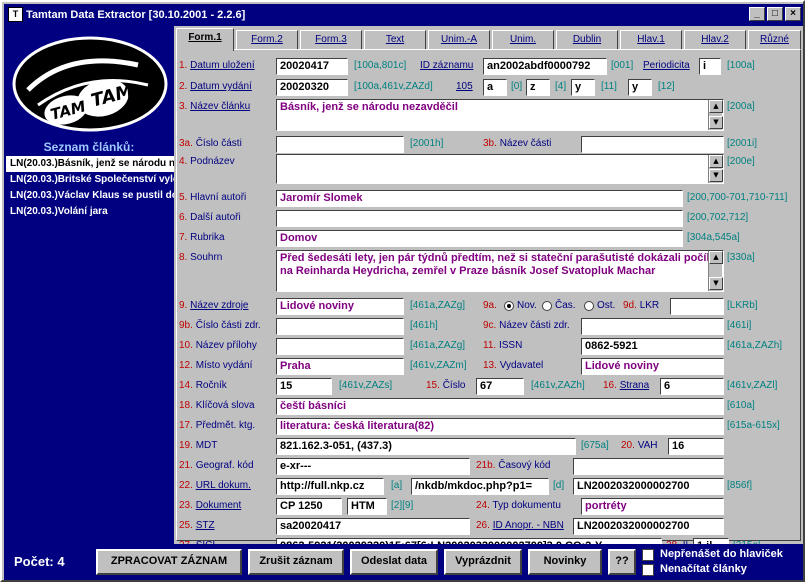 This screenshot has height=582, width=805. What do you see at coordinates (205, 39) in the screenshot?
I see `tab-form1: Form.1` at bounding box center [205, 39].